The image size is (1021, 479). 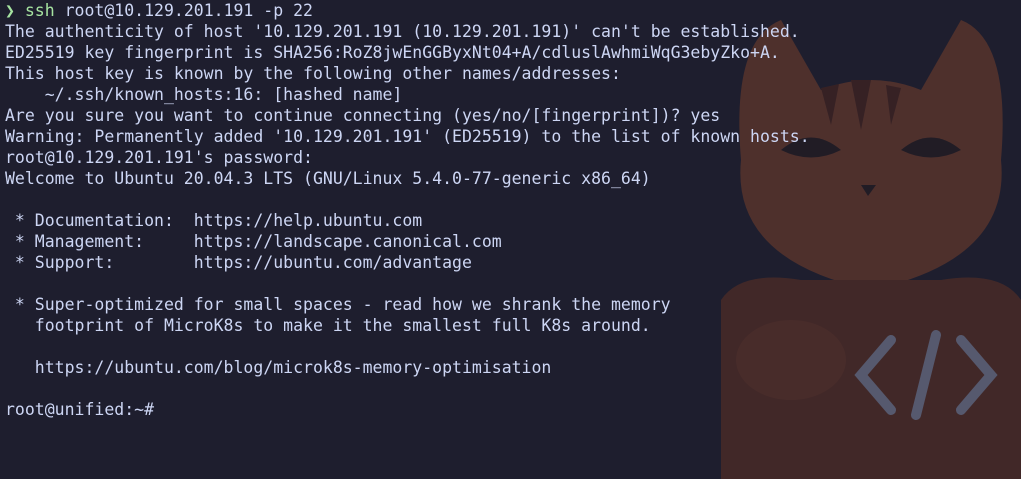 What do you see at coordinates (238, 262) in the screenshot?
I see `output-line: * Support: https://ubuntu.com/advantage` at bounding box center [238, 262].